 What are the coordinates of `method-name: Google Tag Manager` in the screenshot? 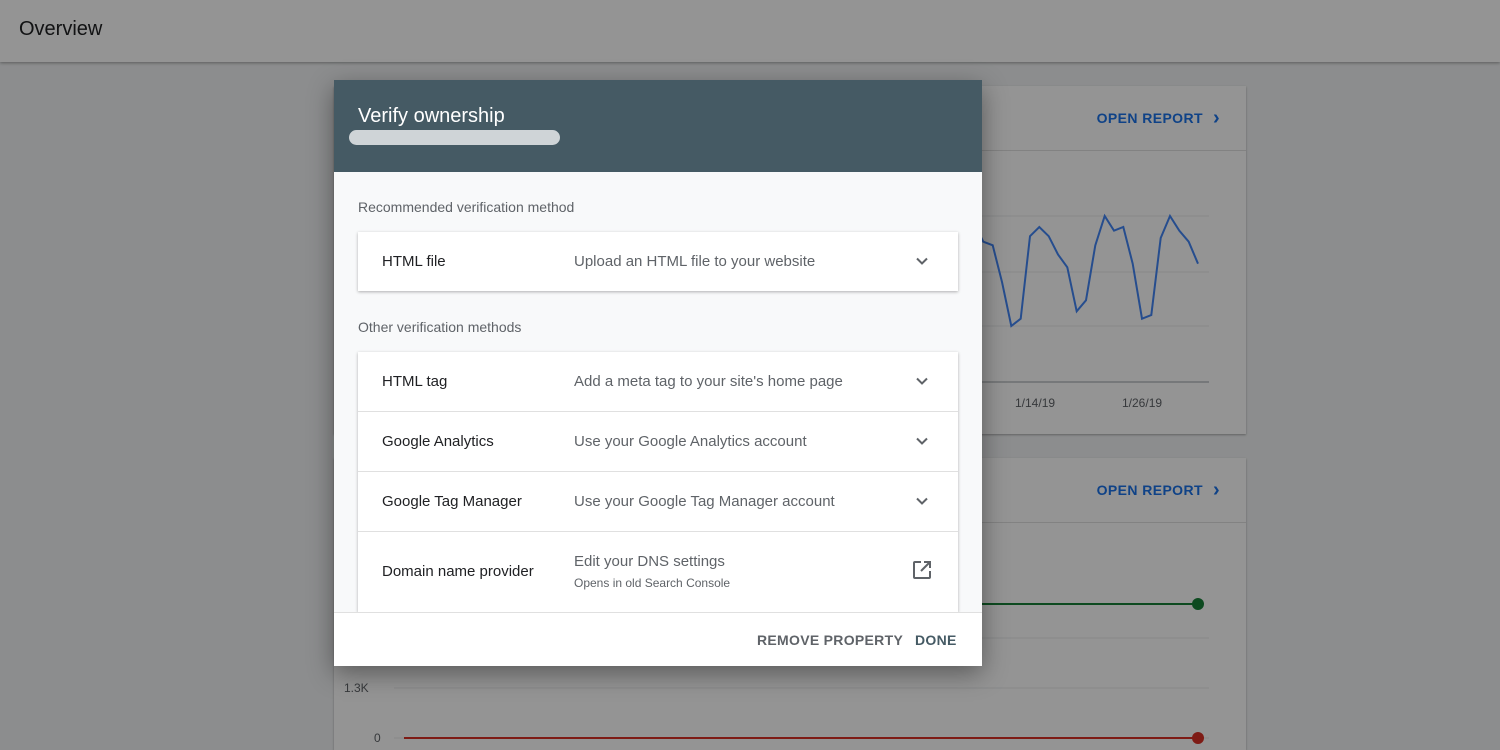 It's located at (452, 501).